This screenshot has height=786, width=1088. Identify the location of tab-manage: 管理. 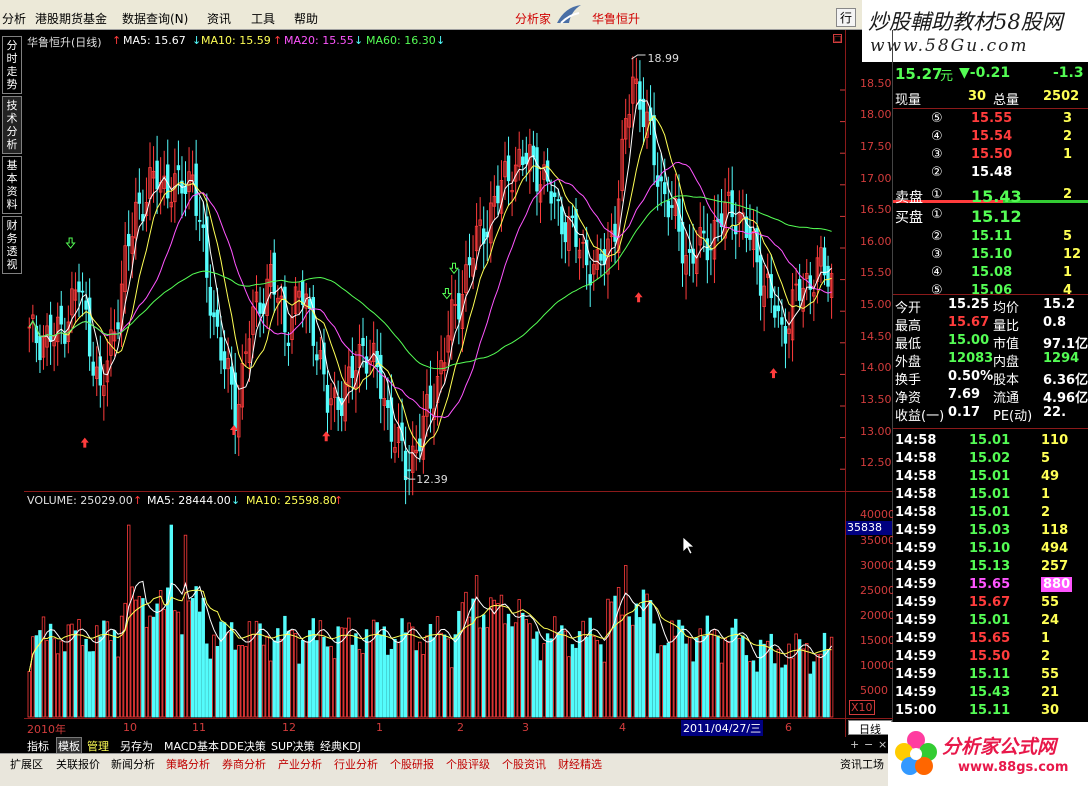
(98, 746).